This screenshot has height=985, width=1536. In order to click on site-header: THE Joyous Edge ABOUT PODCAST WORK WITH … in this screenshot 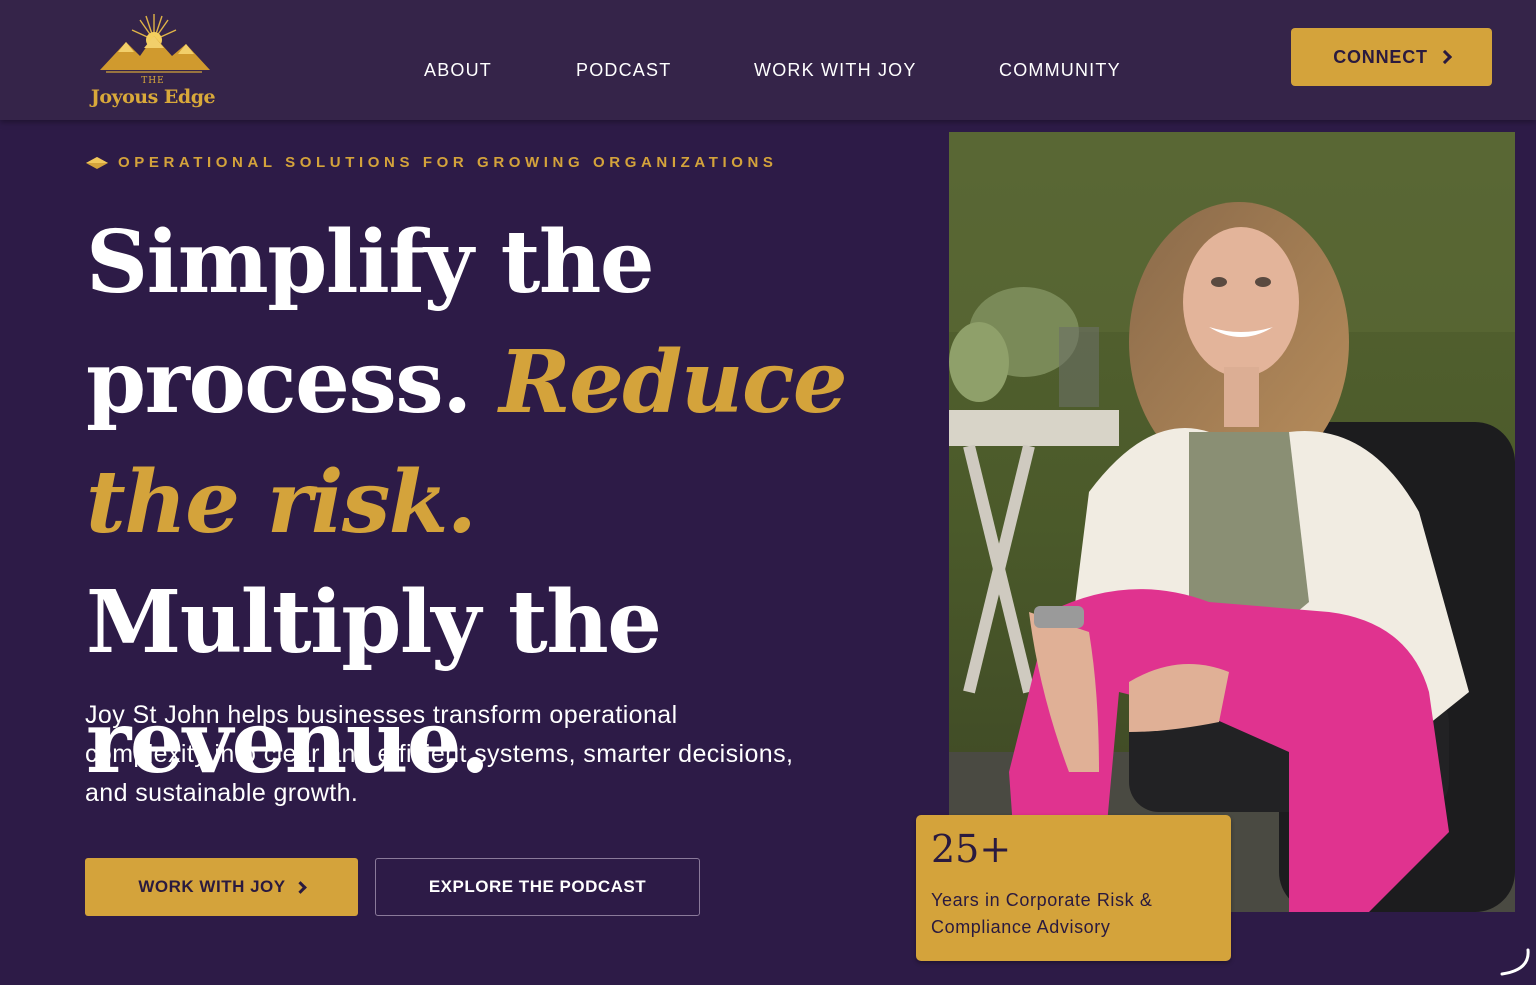, I will do `click(768, 60)`.